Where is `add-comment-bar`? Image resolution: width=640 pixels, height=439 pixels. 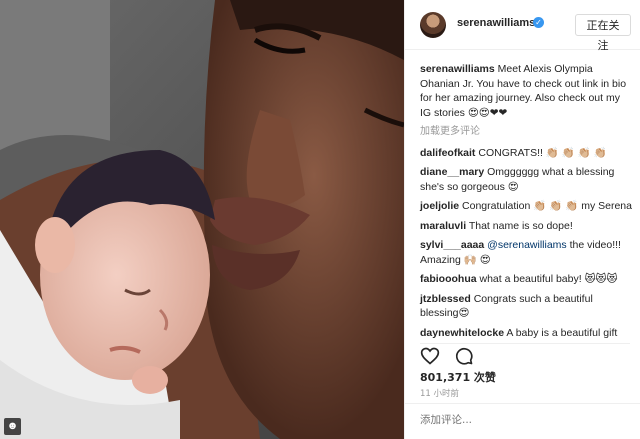 add-comment-bar is located at coordinates (522, 421).